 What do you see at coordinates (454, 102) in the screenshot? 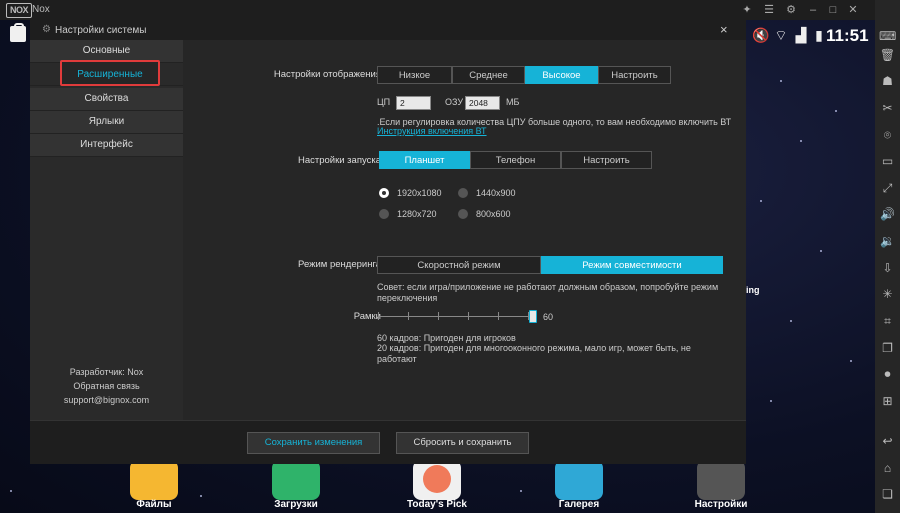
I see `ram-label: ОЗУ` at bounding box center [454, 102].